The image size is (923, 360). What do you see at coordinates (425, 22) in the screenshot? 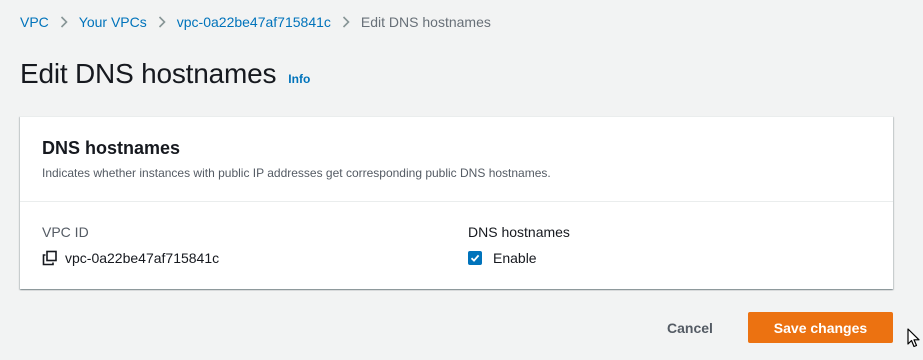
I see `breadcrumb-current: Edit DNS hostnames` at bounding box center [425, 22].